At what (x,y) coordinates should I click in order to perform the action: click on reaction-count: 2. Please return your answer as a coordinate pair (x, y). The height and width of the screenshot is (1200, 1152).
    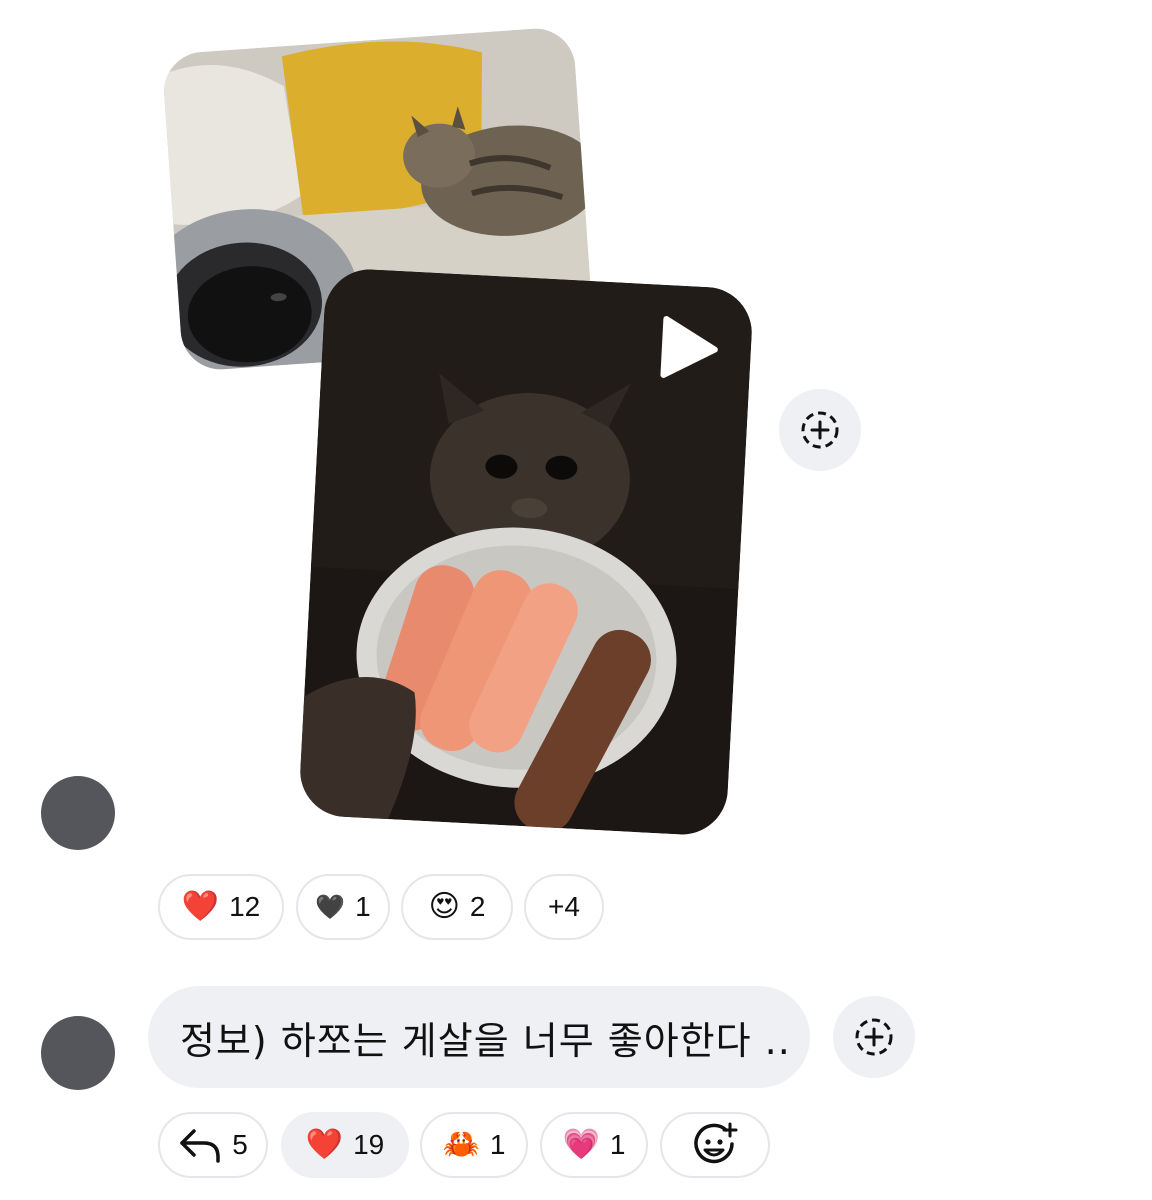
    Looking at the image, I should click on (477, 906).